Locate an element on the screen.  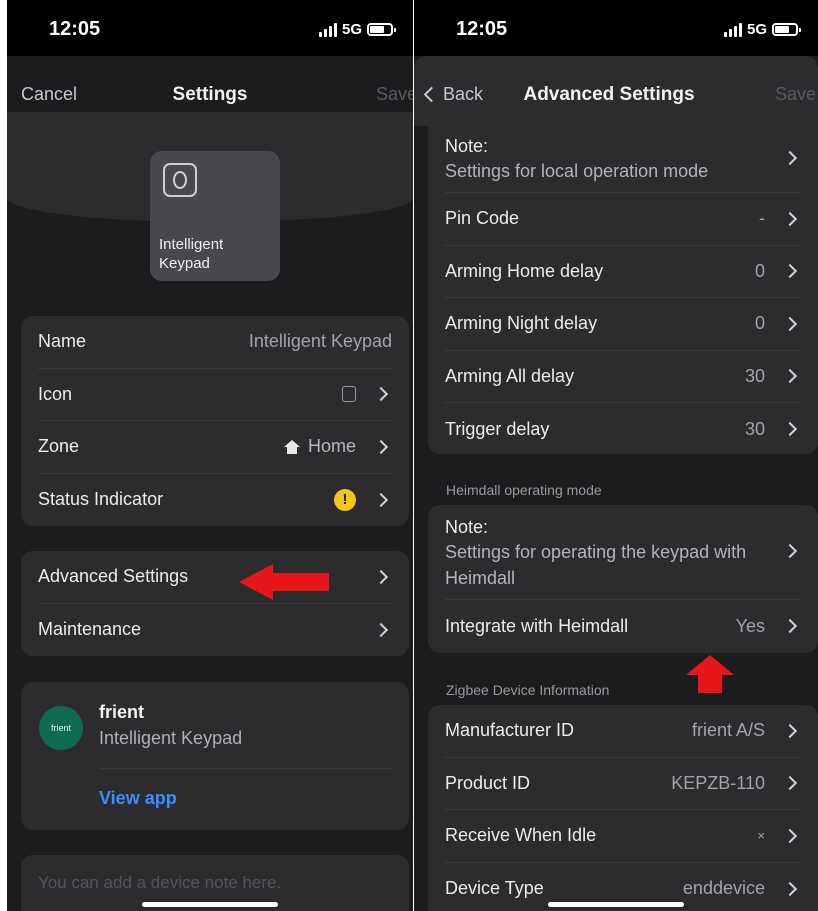
row-label: Arming Home delay is located at coordinates (524, 270).